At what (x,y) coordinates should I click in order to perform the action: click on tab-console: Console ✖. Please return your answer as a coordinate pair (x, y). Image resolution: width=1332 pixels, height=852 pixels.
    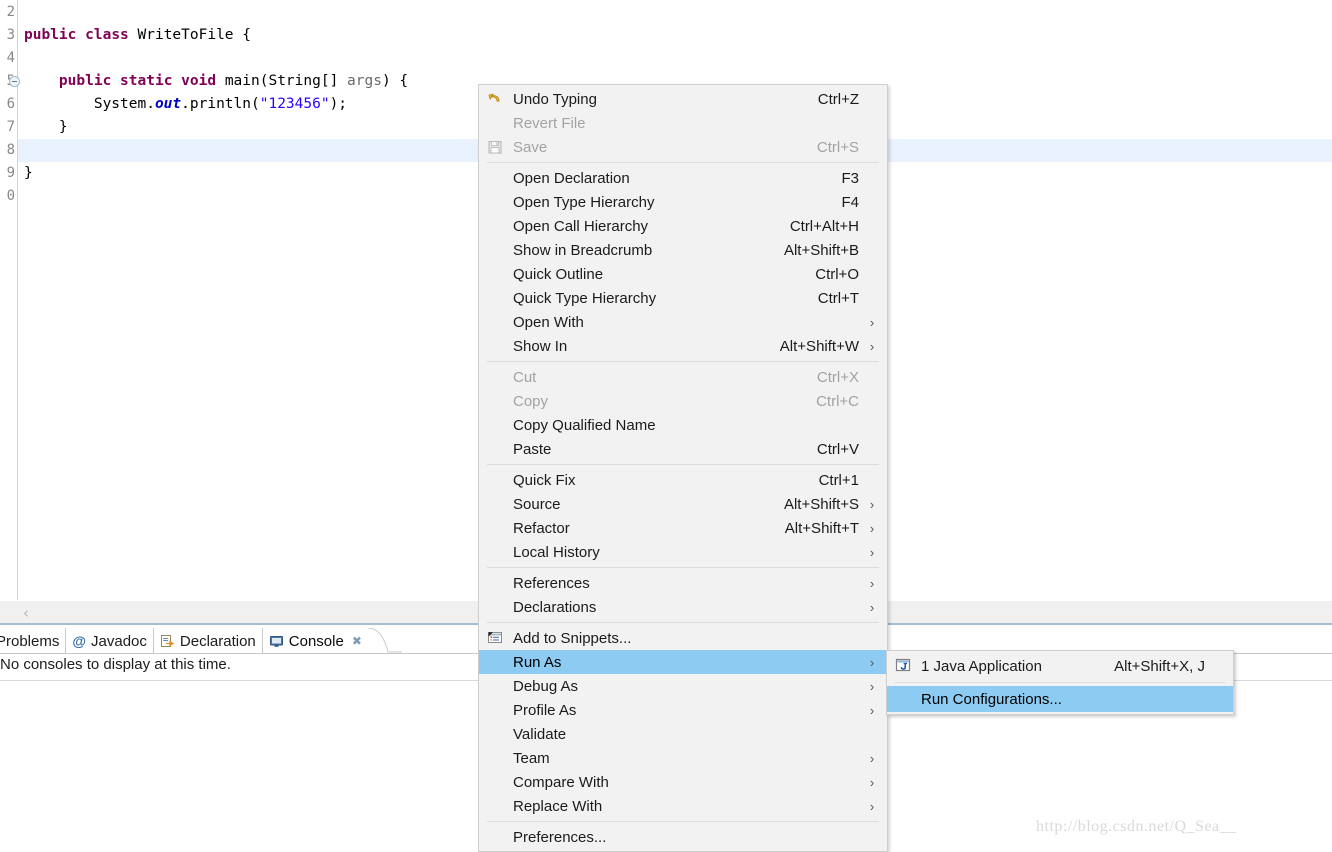
    Looking at the image, I should click on (315, 641).